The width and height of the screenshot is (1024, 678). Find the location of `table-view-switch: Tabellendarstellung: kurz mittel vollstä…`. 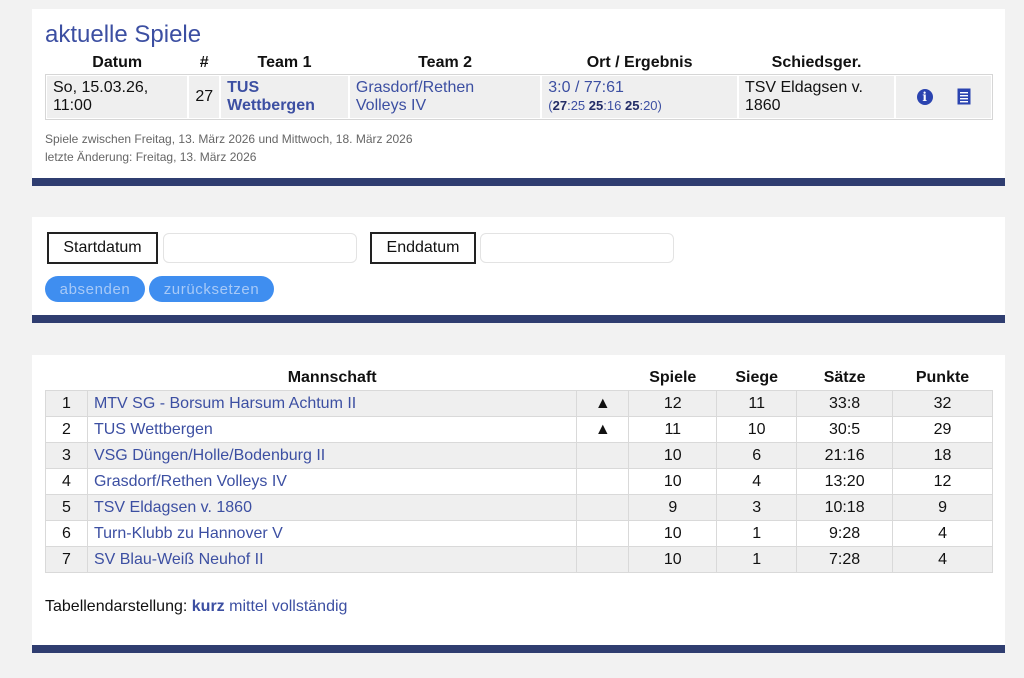

table-view-switch: Tabellendarstellung: kurz mittel vollstä… is located at coordinates (196, 607).